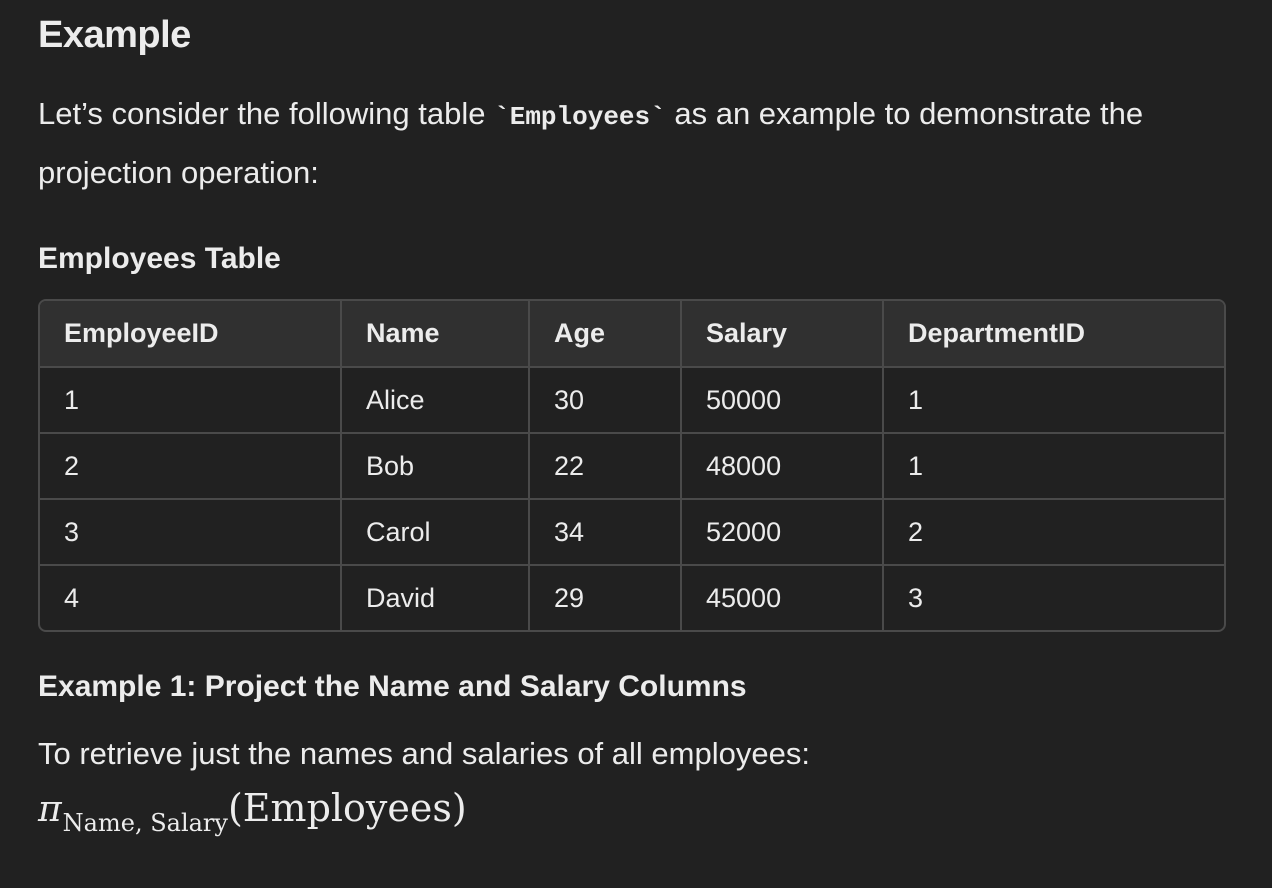 The height and width of the screenshot is (888, 1272). Describe the element at coordinates (435, 532) in the screenshot. I see `cell-name: Carol` at that location.